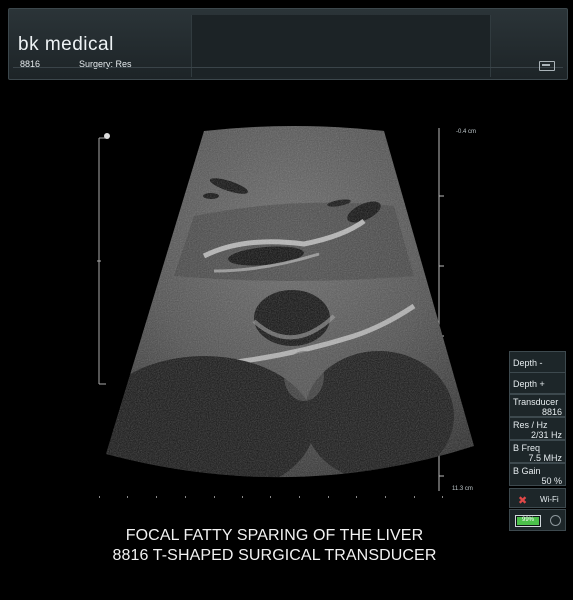 This screenshot has width=573, height=600. I want to click on depth-bottom-label: 11.3 cm, so click(462, 489).